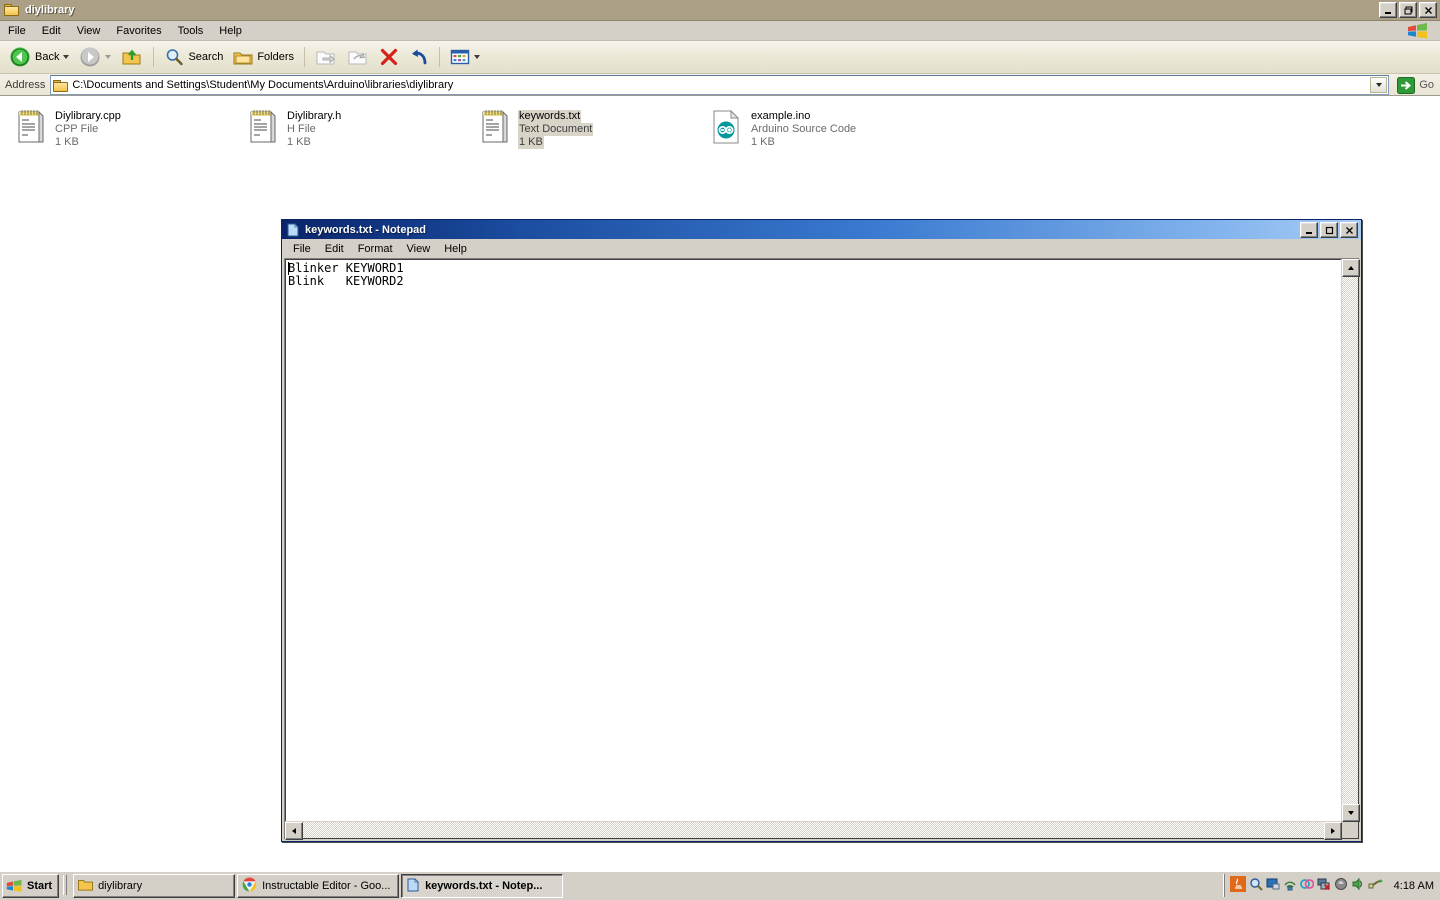 Image resolution: width=1440 pixels, height=900 pixels. Describe the element at coordinates (17, 31) in the screenshot. I see `menu-file: File` at that location.